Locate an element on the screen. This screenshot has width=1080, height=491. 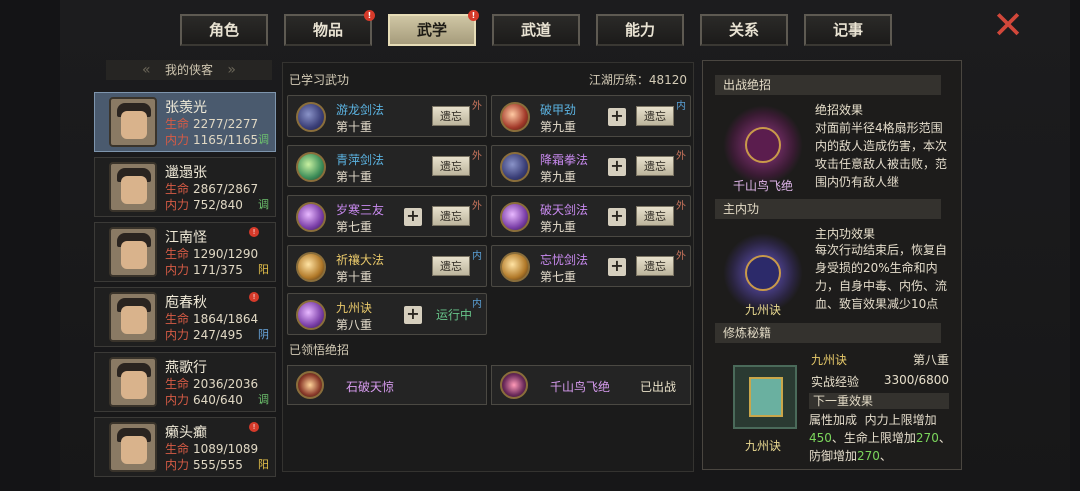
hero-card: 邋遢张 生命 2867/2867 内力 752/840 调 is located at coordinates (185, 187).